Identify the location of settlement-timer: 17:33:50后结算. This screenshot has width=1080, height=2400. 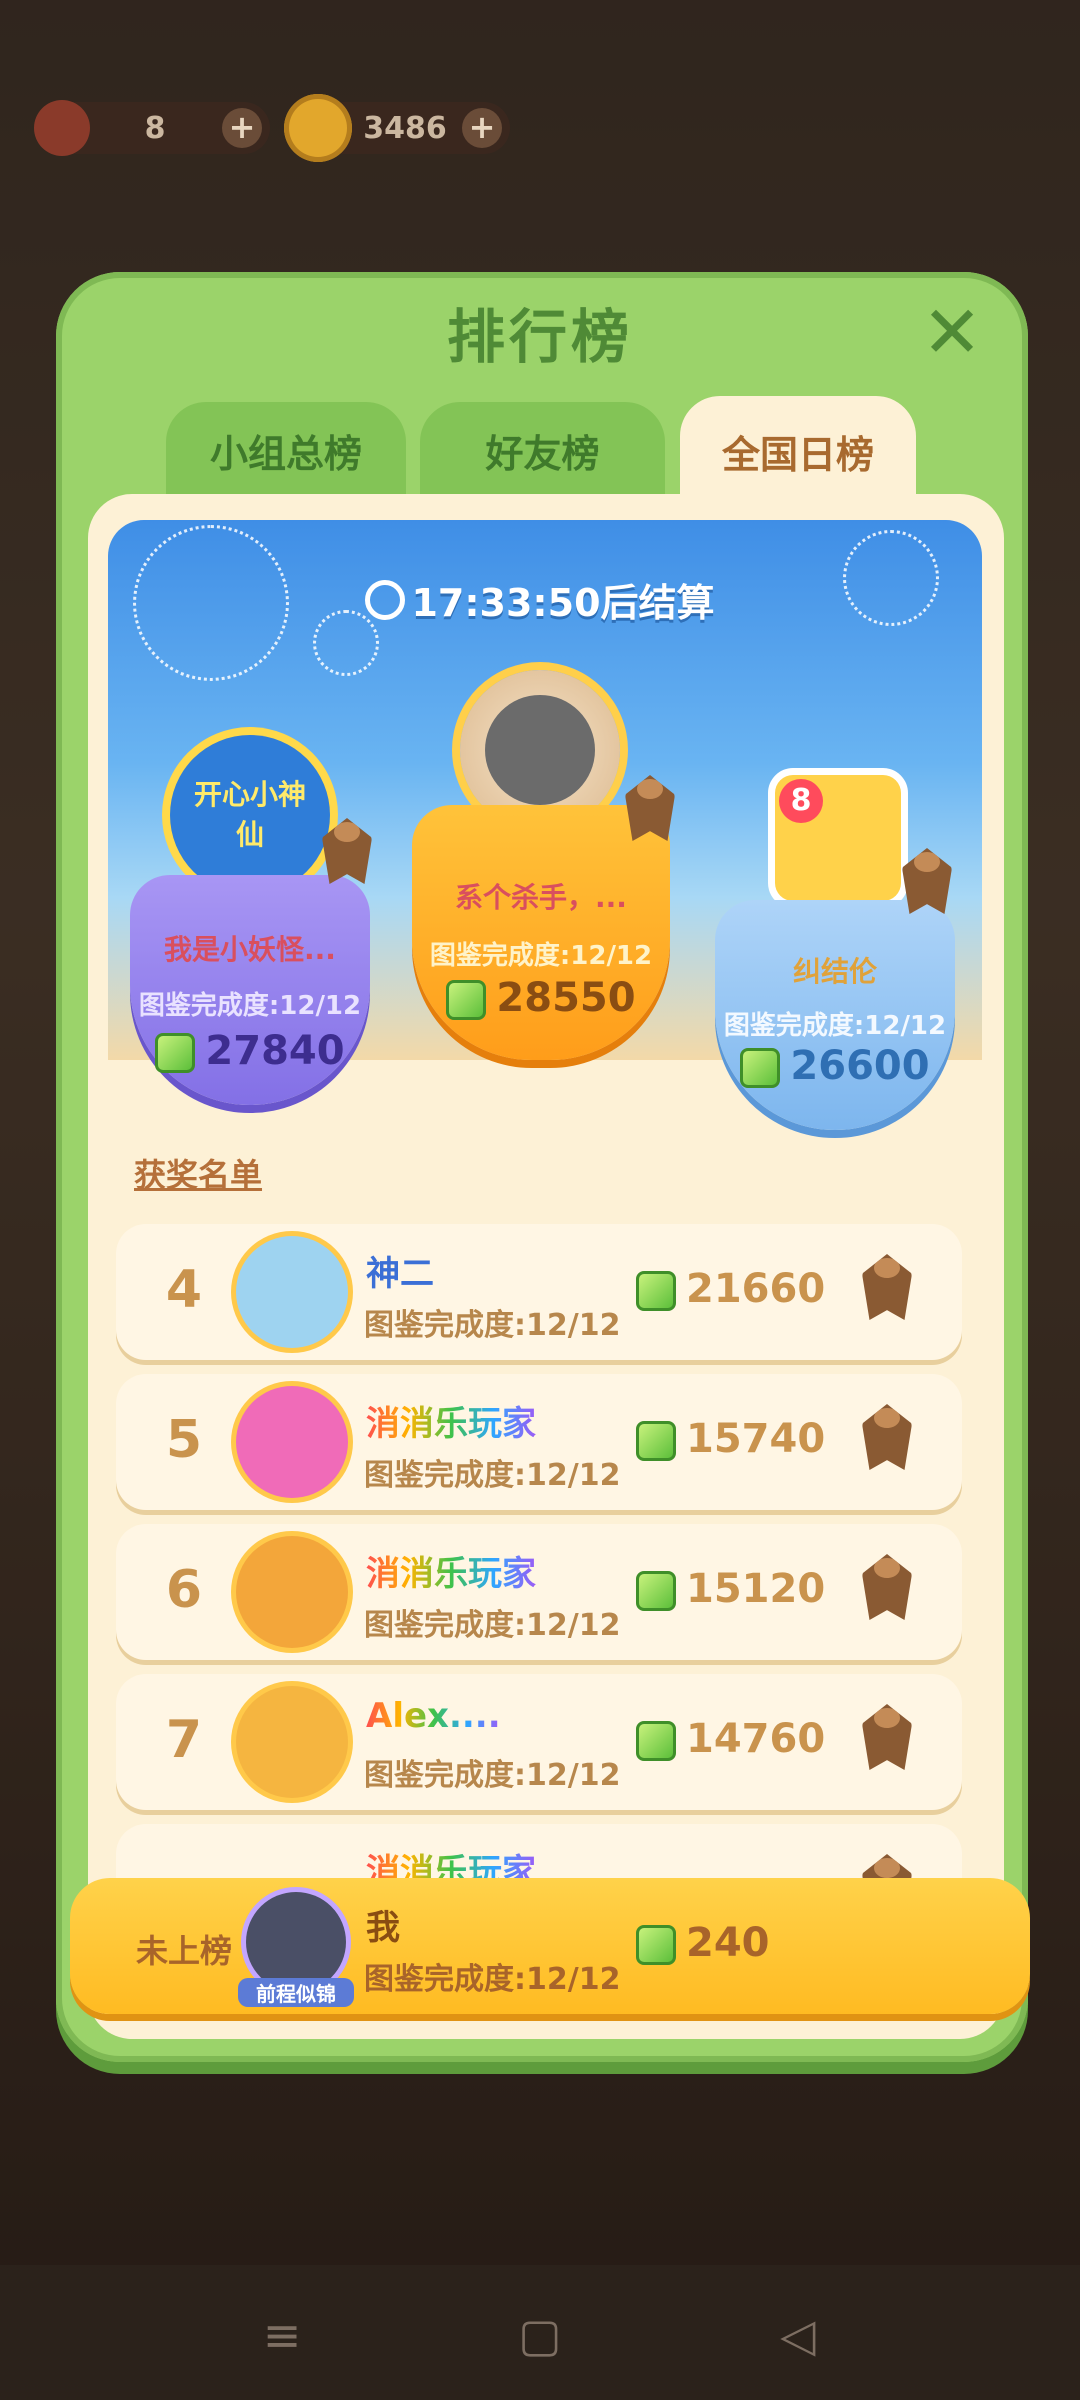
(540, 599).